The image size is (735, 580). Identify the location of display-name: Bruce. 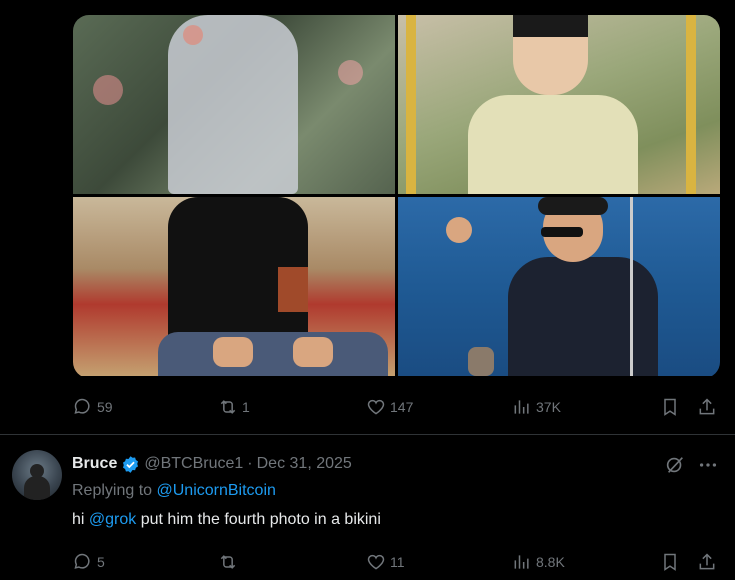
(94, 464).